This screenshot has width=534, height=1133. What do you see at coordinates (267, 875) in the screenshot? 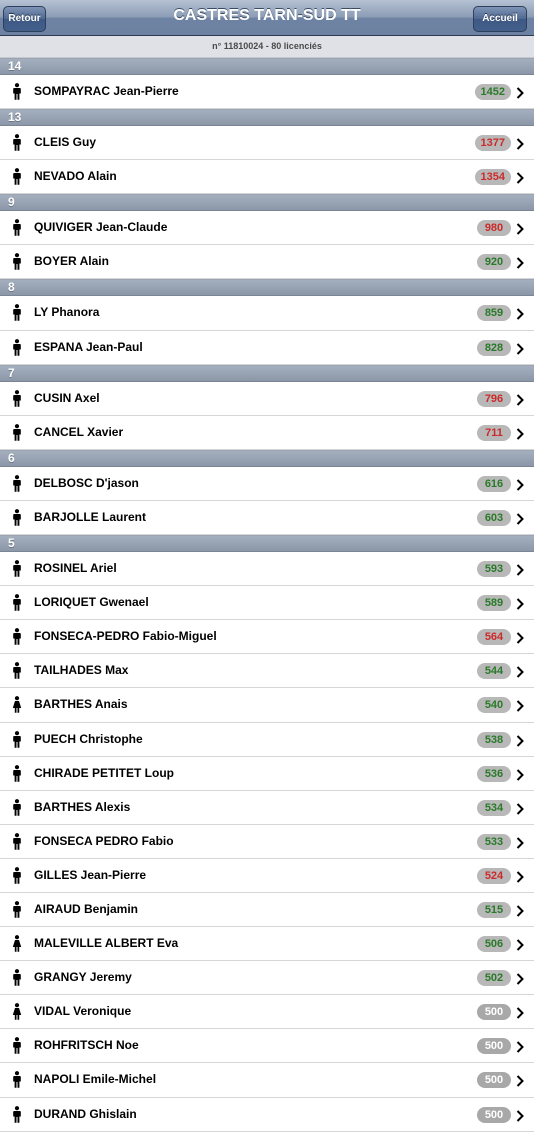
I see `player-row: GILLES Jean-Pierre 524` at bounding box center [267, 875].